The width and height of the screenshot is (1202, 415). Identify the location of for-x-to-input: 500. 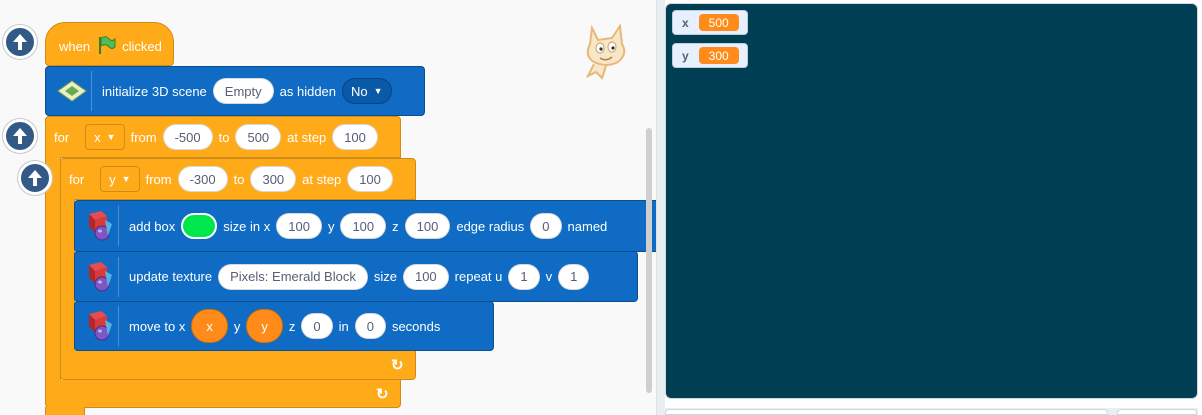
(258, 137).